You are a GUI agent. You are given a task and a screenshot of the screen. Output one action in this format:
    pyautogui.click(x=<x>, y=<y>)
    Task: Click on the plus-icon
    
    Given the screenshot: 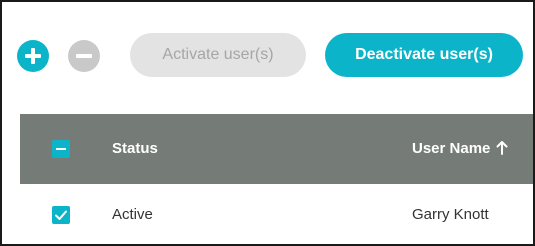 What is the action you would take?
    pyautogui.click(x=33, y=56)
    